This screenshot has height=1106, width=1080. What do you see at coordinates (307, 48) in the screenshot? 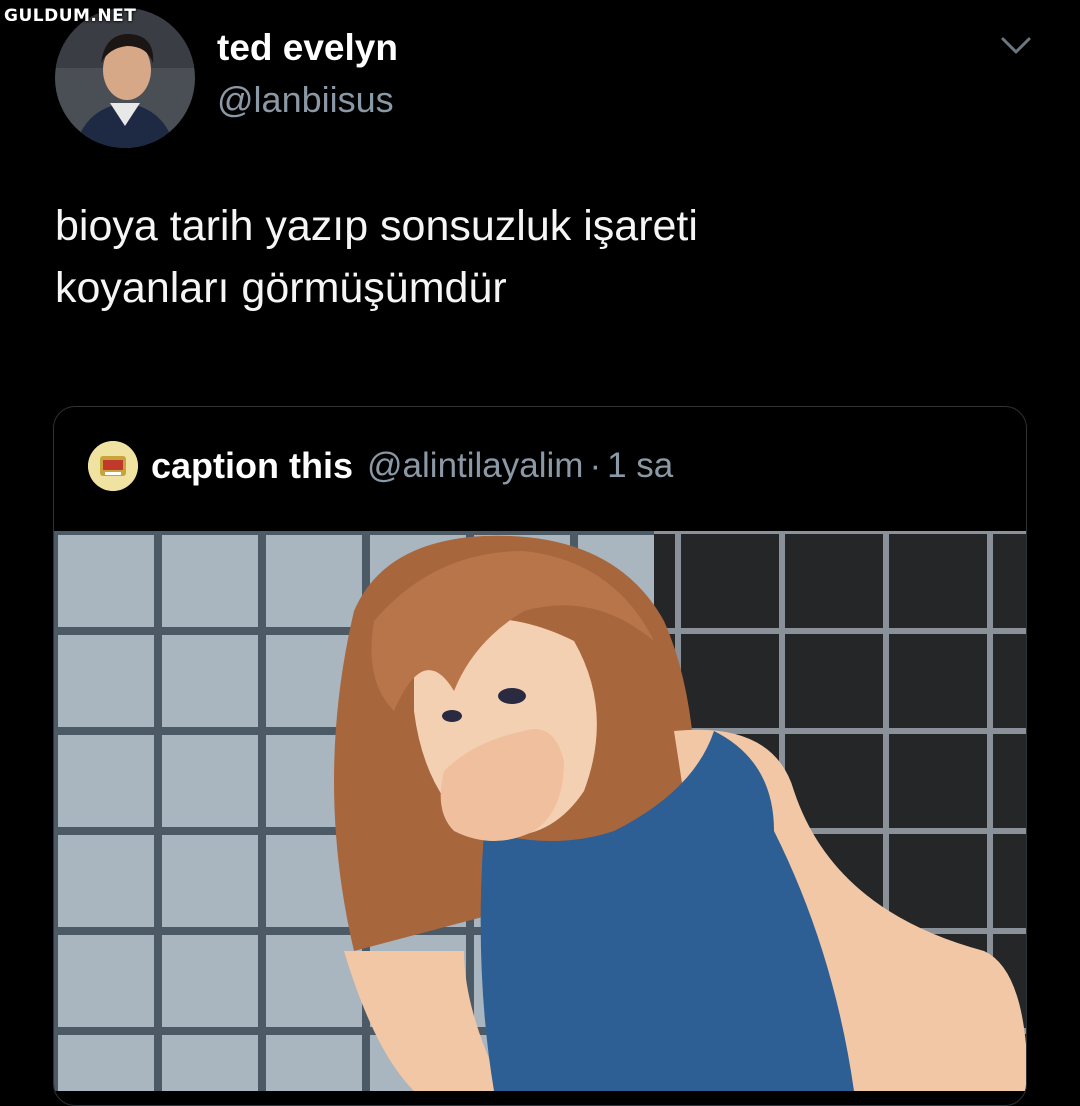
I see `author-name: ted evelyn` at bounding box center [307, 48].